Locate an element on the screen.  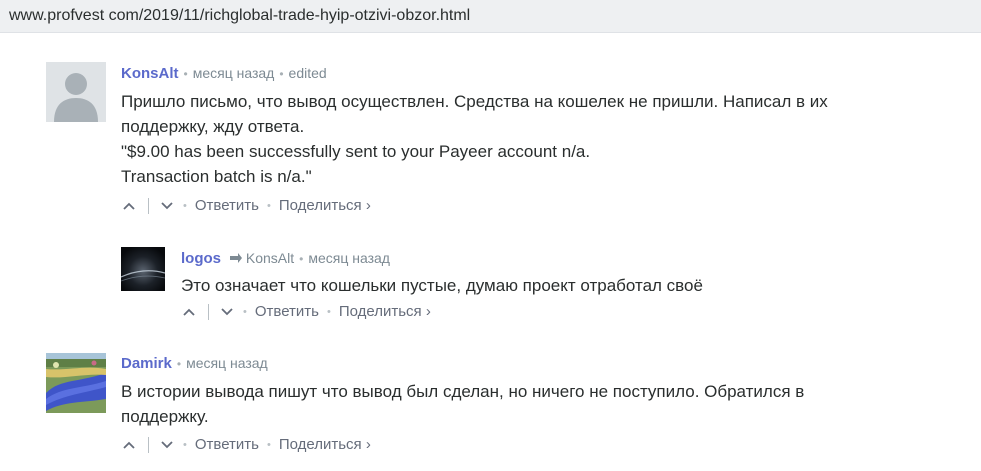
default-avatar-icon is located at coordinates (76, 92).